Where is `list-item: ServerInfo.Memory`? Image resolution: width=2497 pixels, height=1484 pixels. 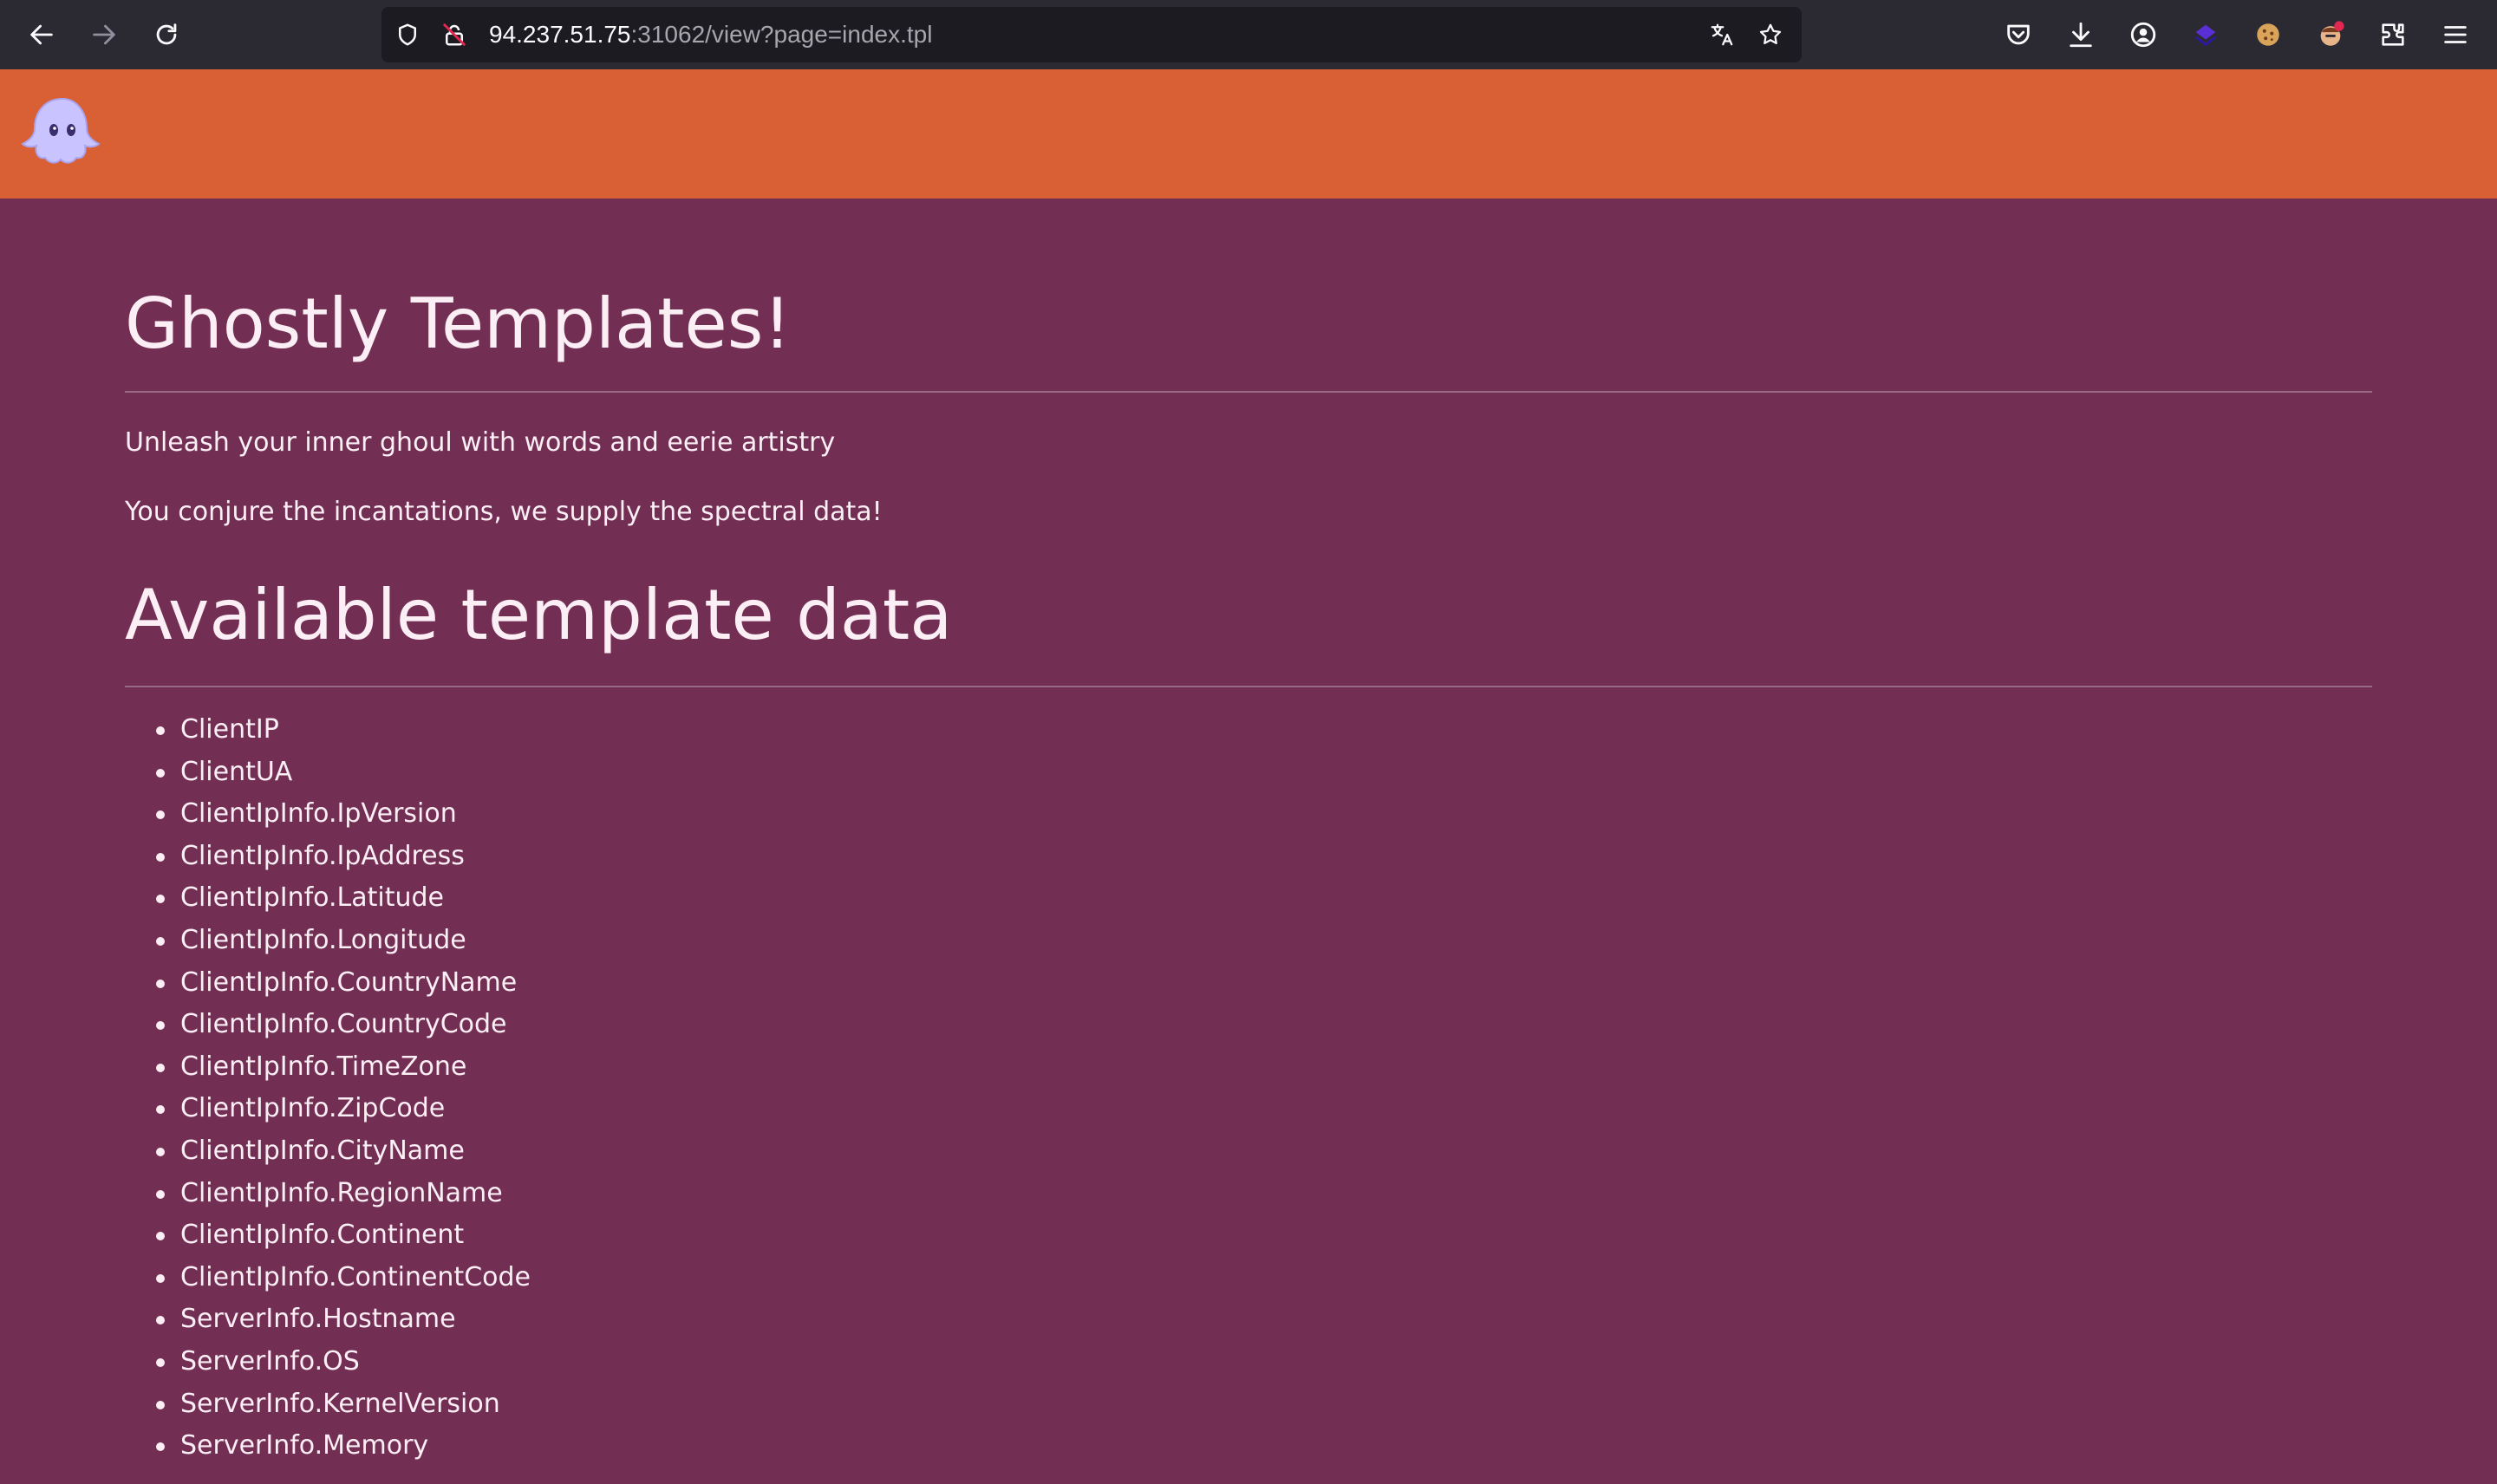
list-item: ServerInfo.Memory is located at coordinates (328, 1450).